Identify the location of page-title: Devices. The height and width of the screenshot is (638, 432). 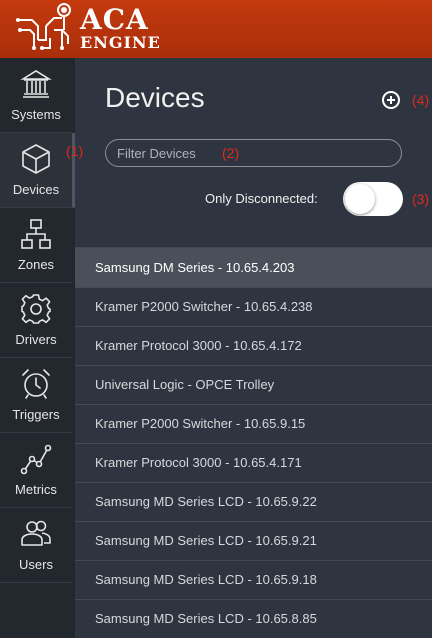
(155, 97).